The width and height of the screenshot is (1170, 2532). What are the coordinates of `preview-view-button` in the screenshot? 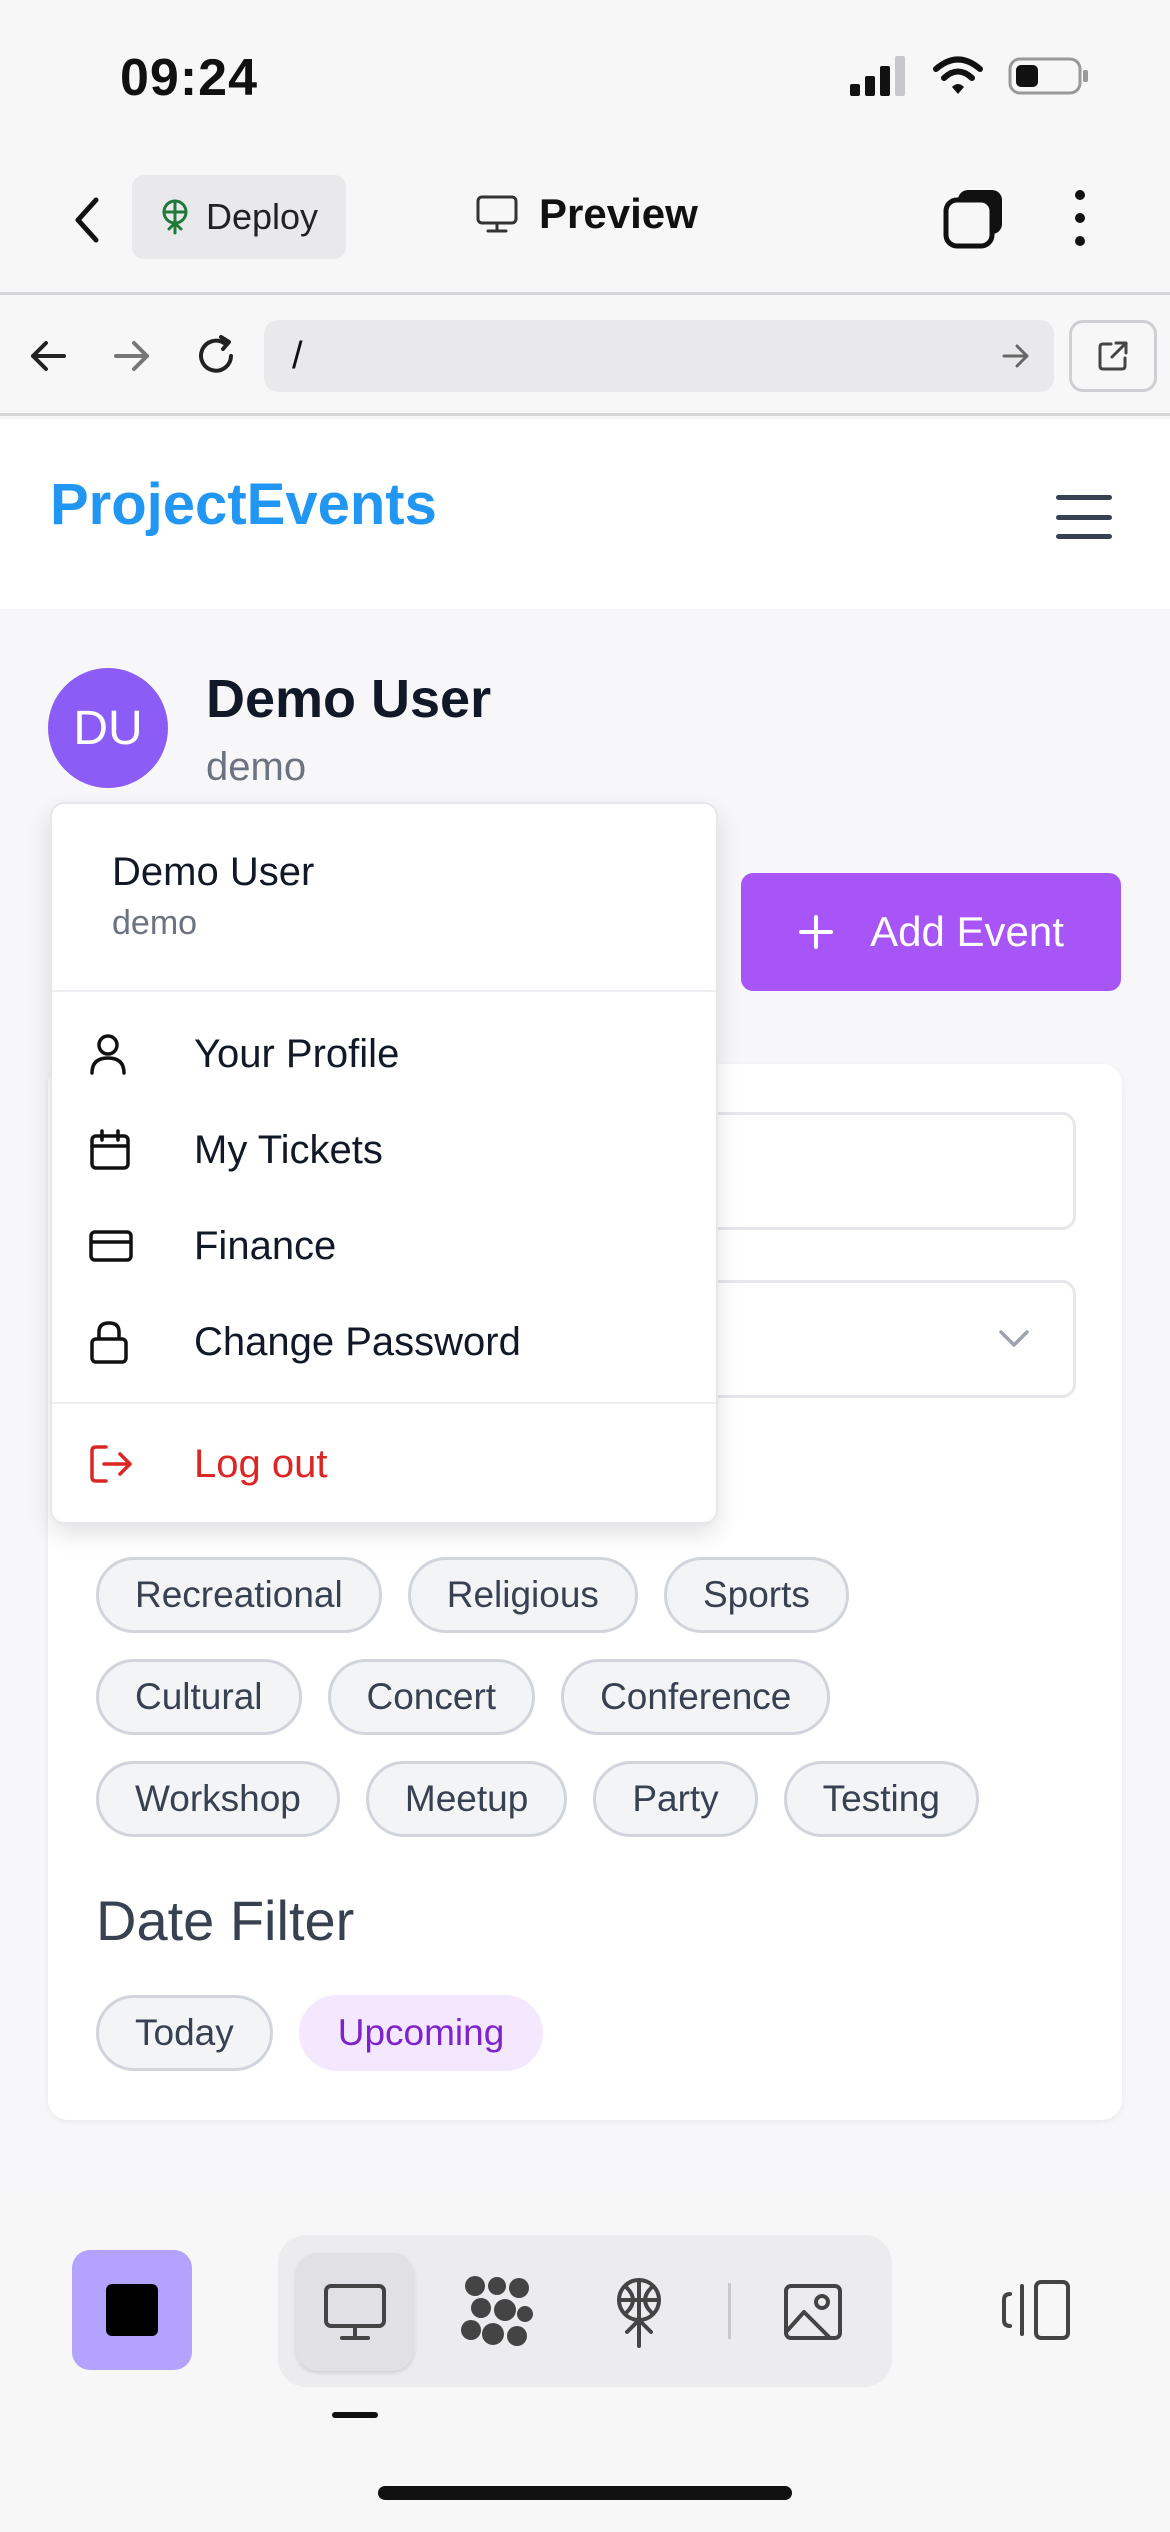 It's located at (355, 2312).